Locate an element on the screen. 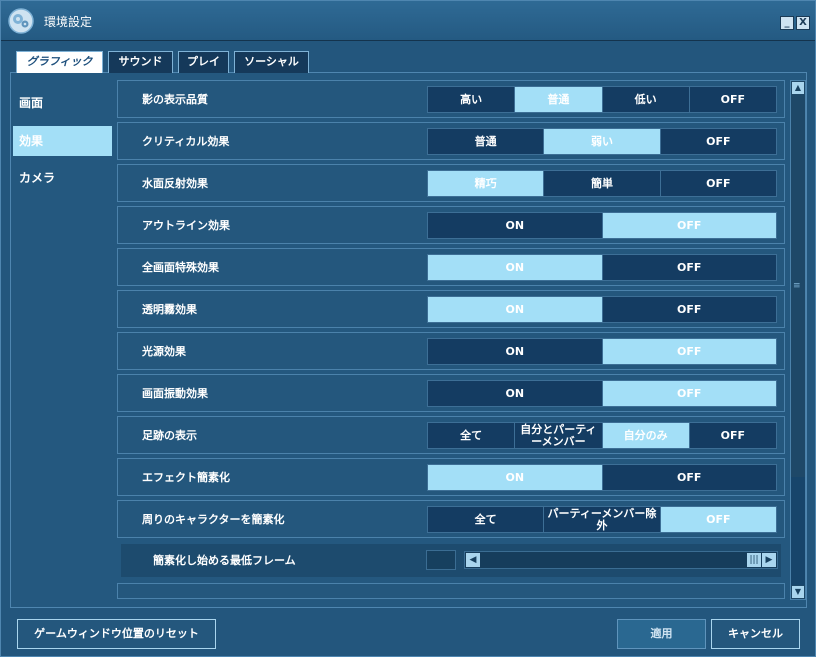  option-selector: 普通 弱い OFF is located at coordinates (602, 141).